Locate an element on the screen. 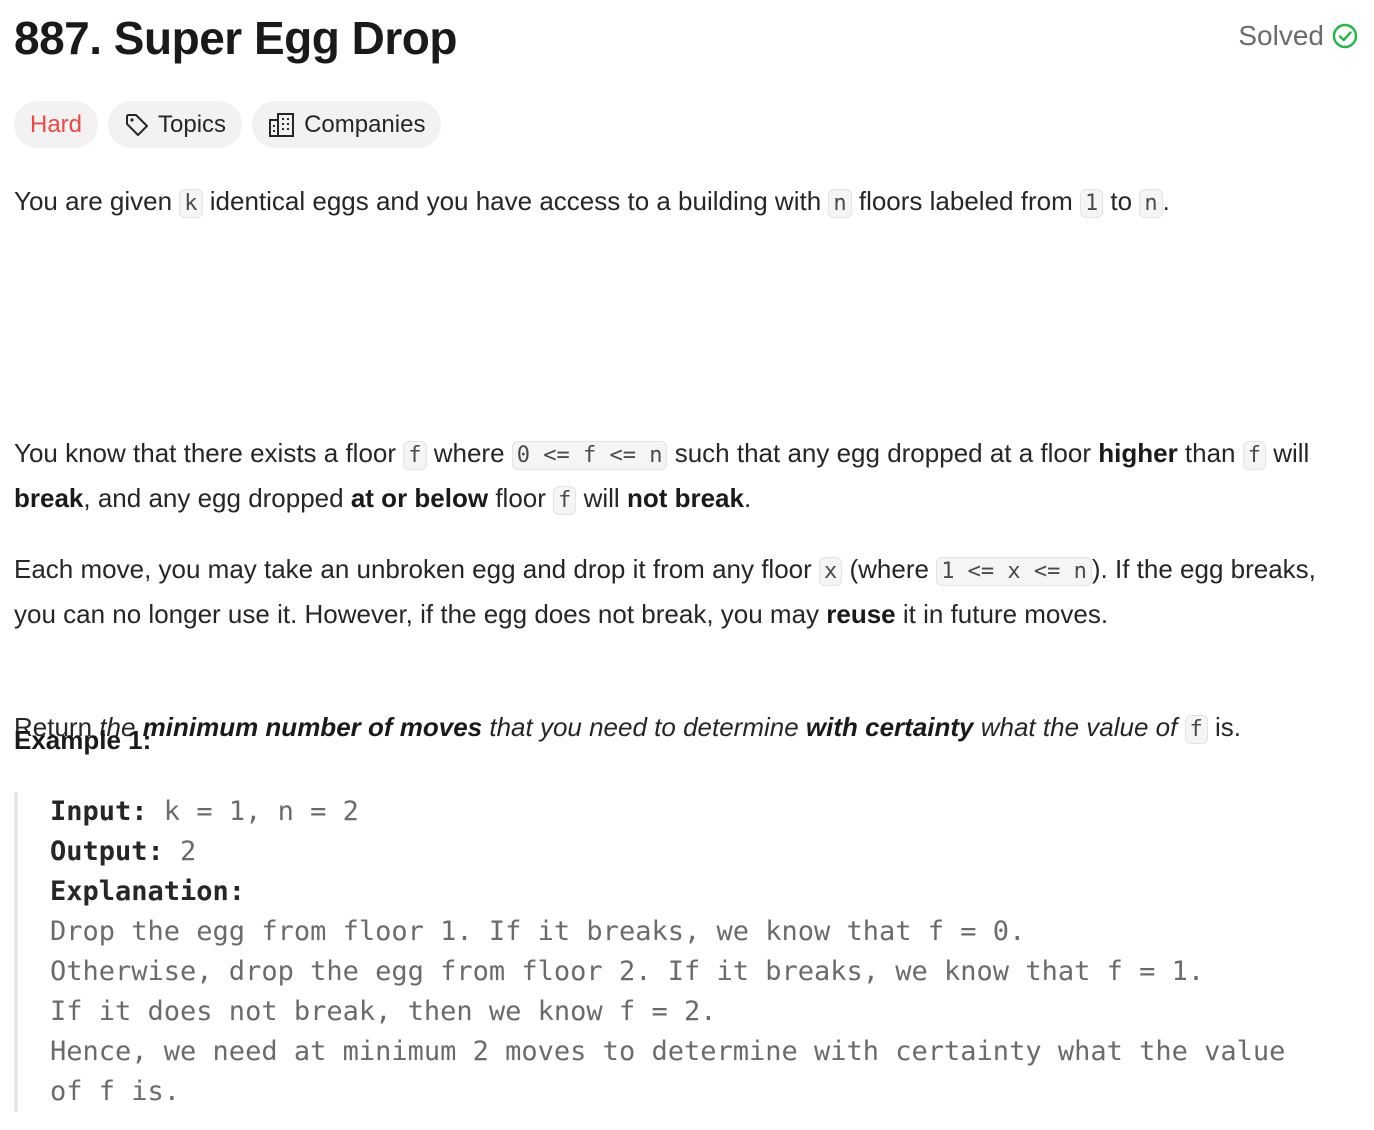  solved-status: Solved is located at coordinates (1298, 36).